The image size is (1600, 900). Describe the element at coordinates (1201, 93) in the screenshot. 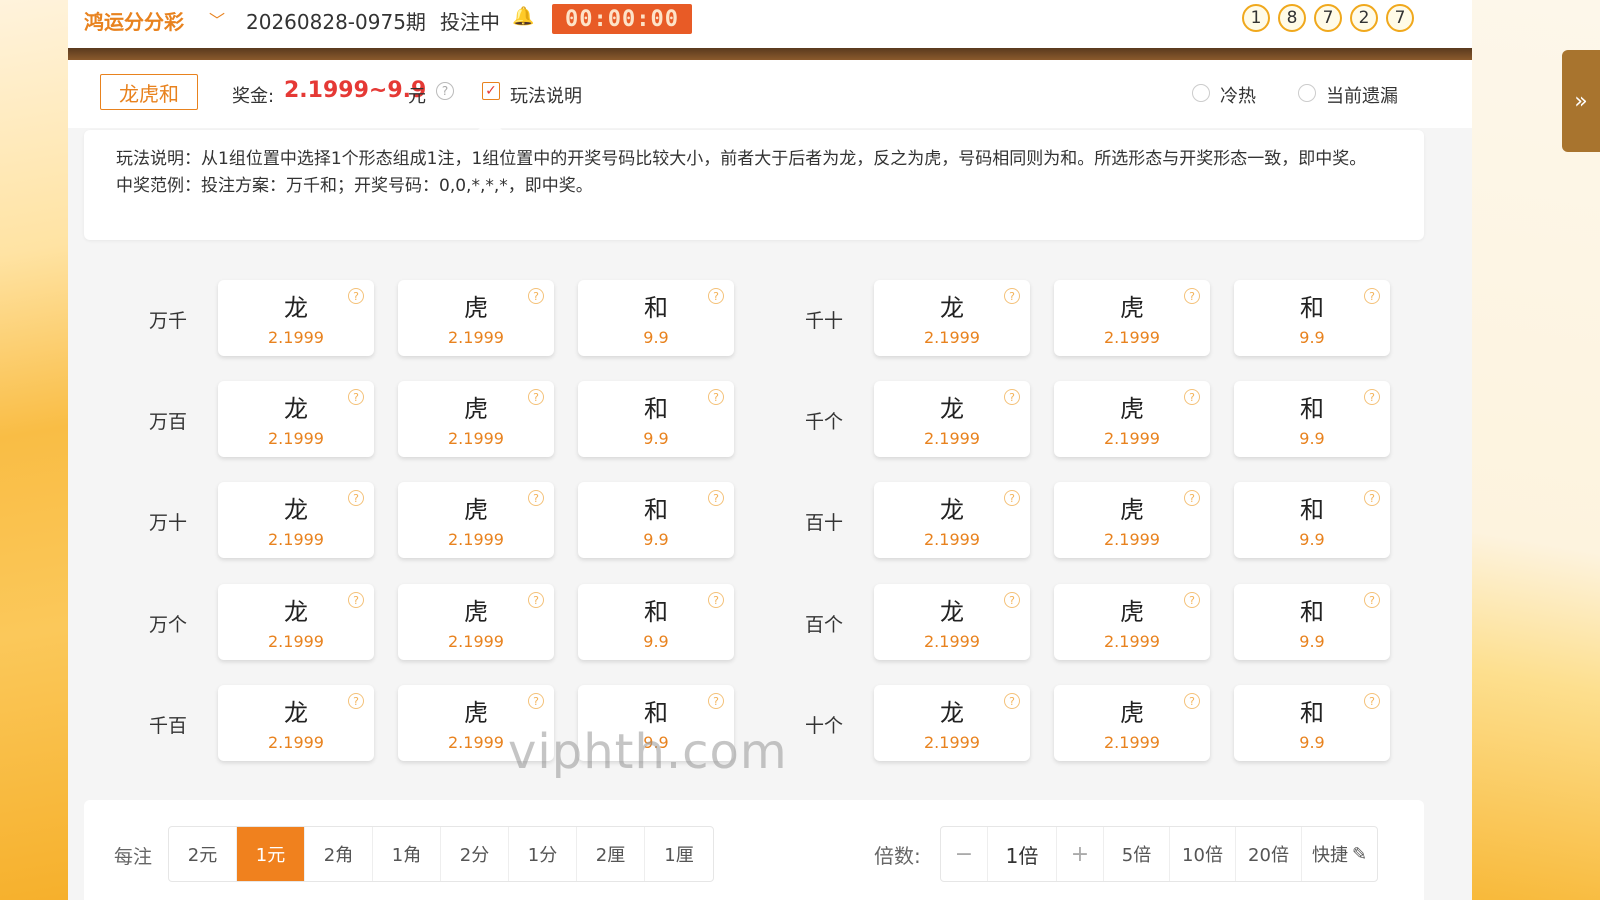

I see `hot-cold-radio` at that location.